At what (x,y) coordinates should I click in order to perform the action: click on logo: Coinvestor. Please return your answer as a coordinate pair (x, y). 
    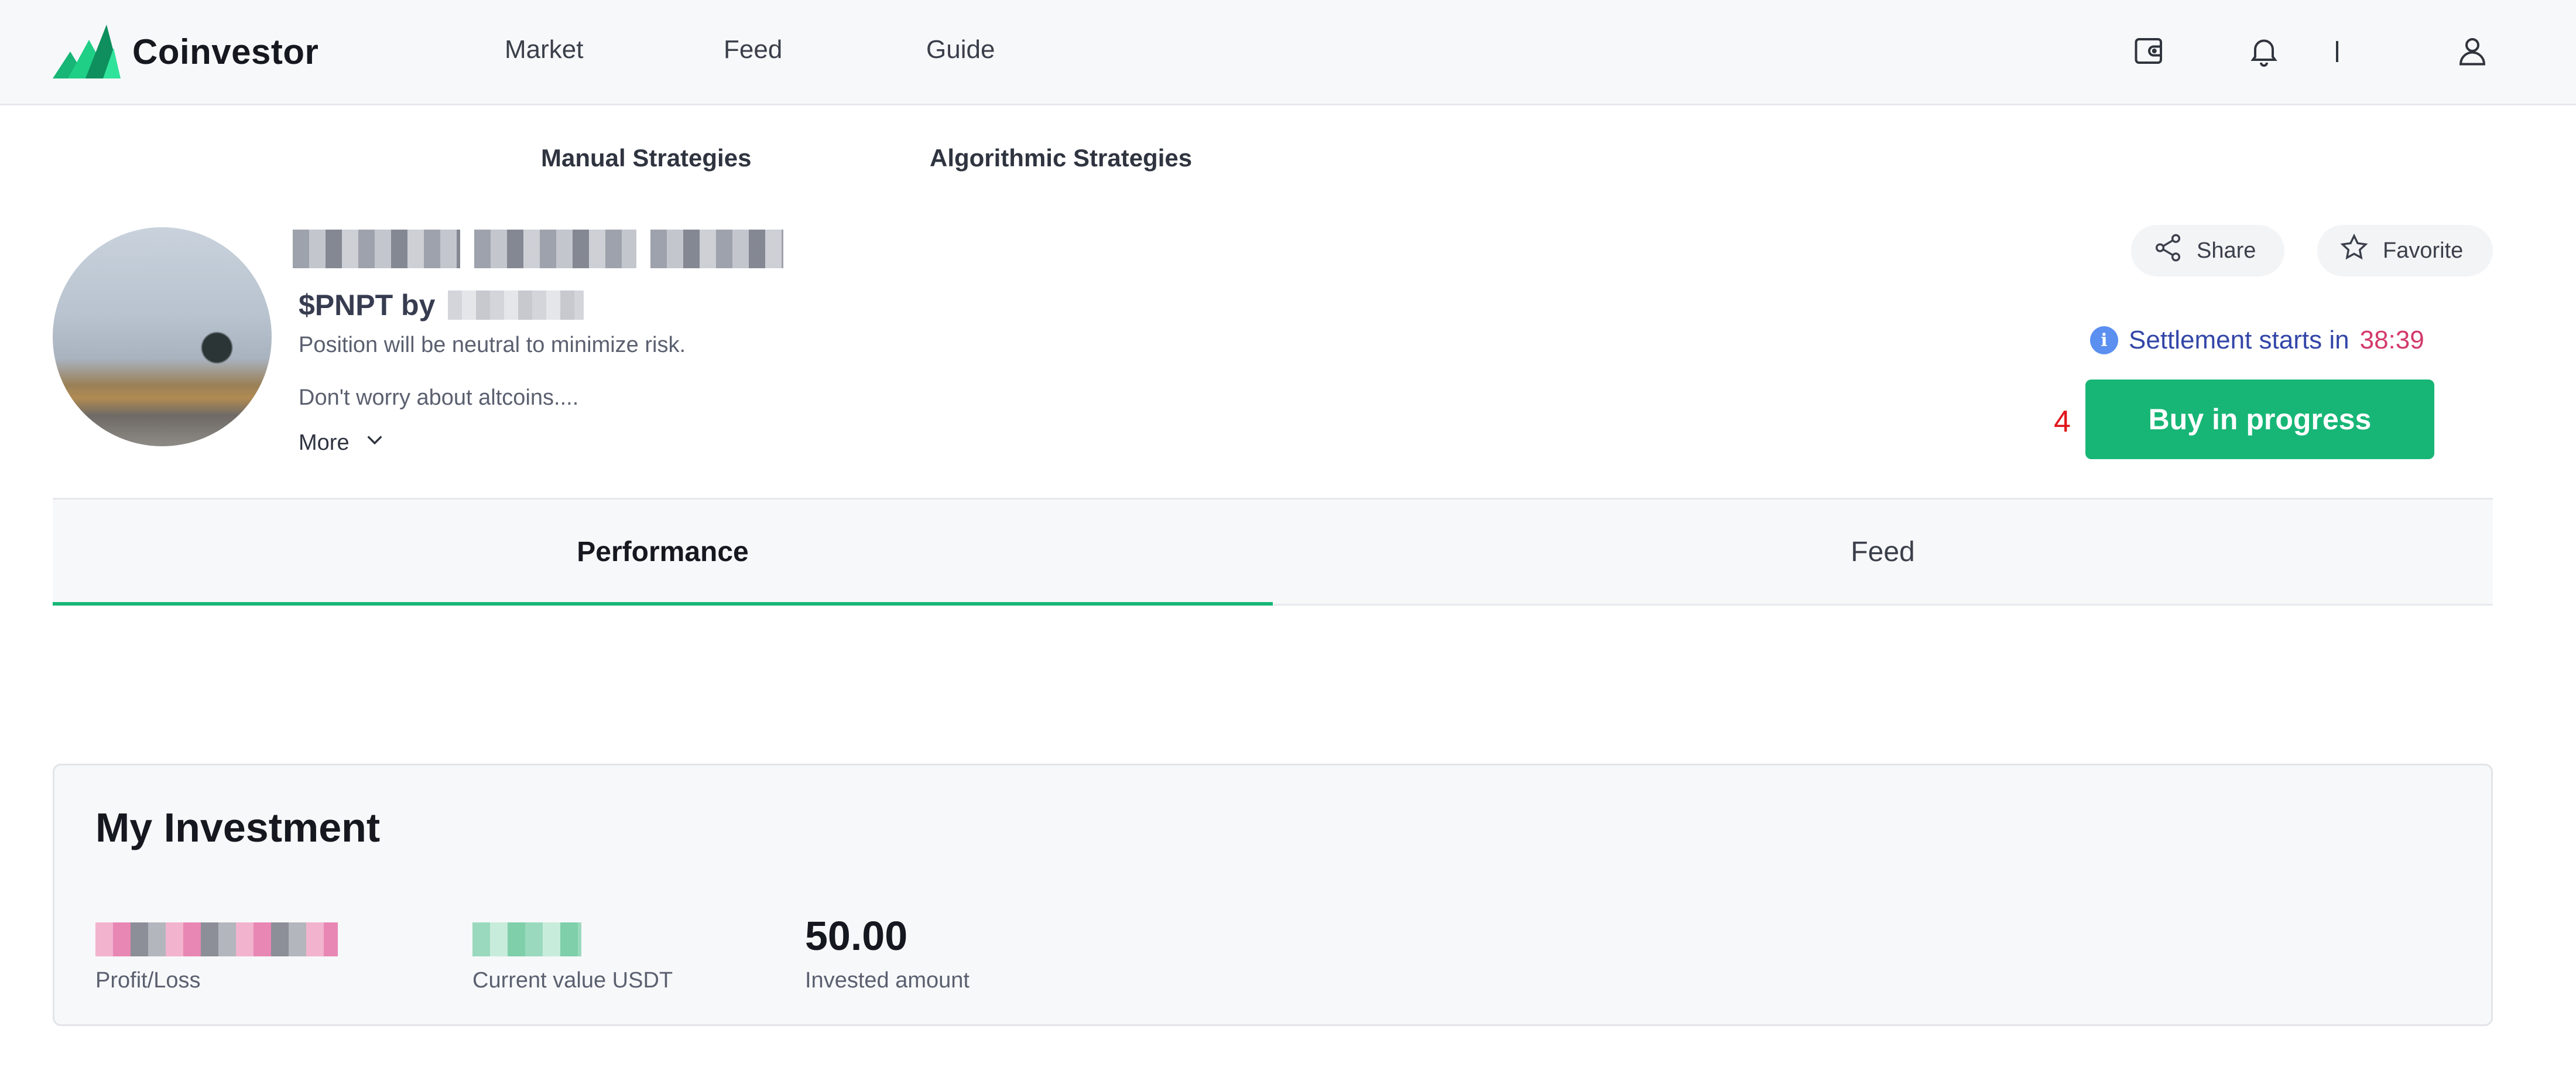
    Looking at the image, I should click on (185, 52).